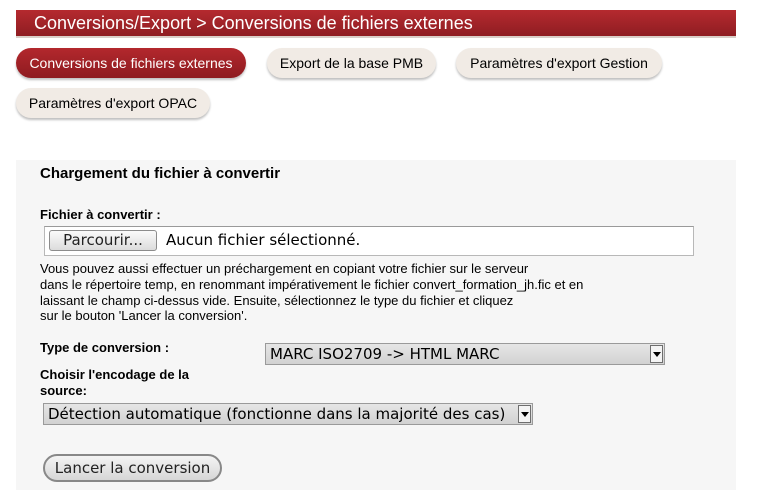  I want to click on encoding-label: Choisir l'encodage de la source:, so click(114, 383).